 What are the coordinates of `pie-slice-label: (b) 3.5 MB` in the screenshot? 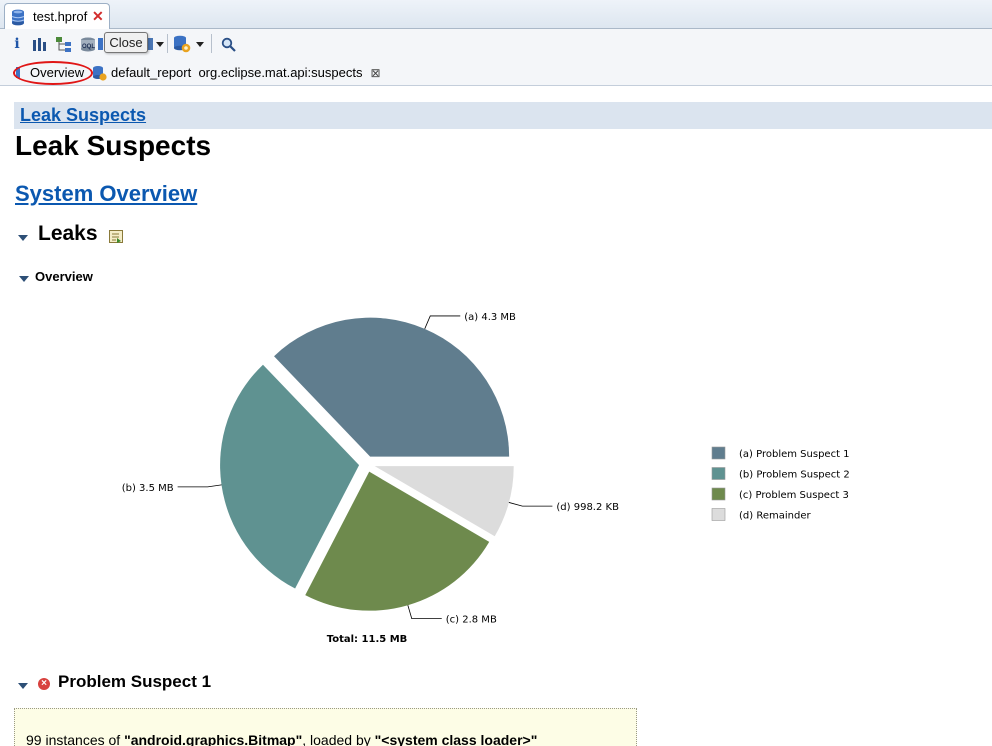 It's located at (148, 488).